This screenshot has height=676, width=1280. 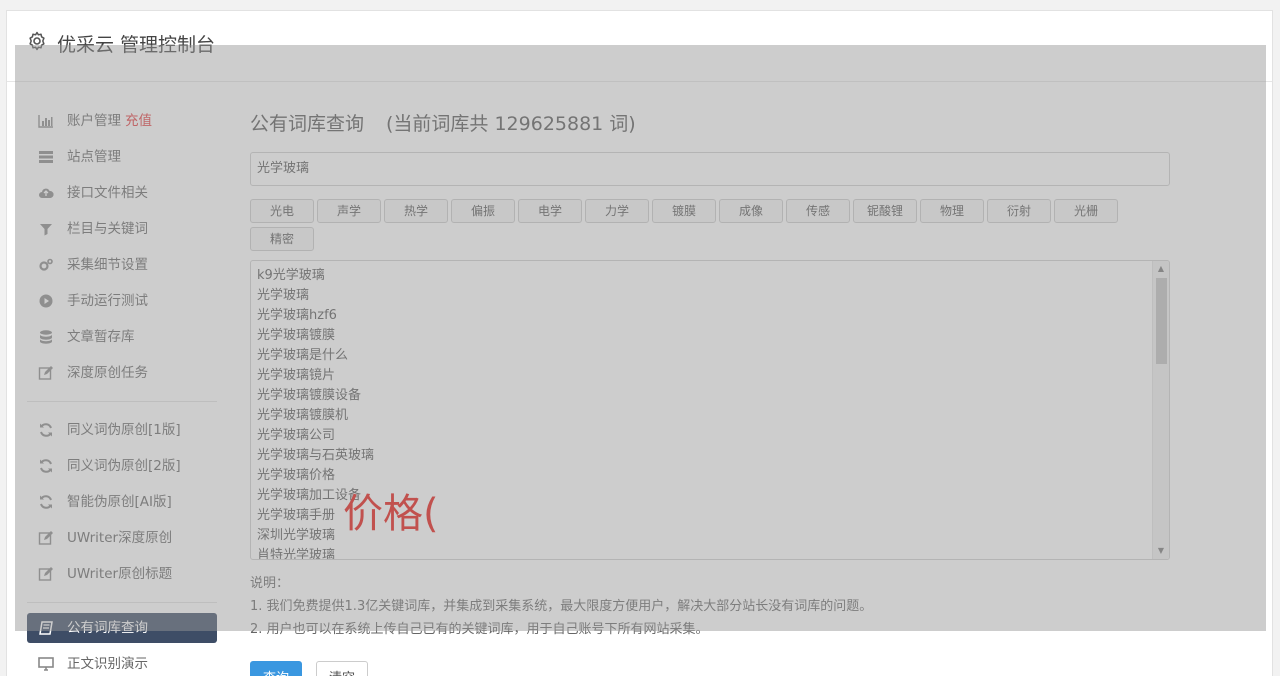 I want to click on sidebar-item-text-recognition: 正文识别演示, so click(x=122, y=661).